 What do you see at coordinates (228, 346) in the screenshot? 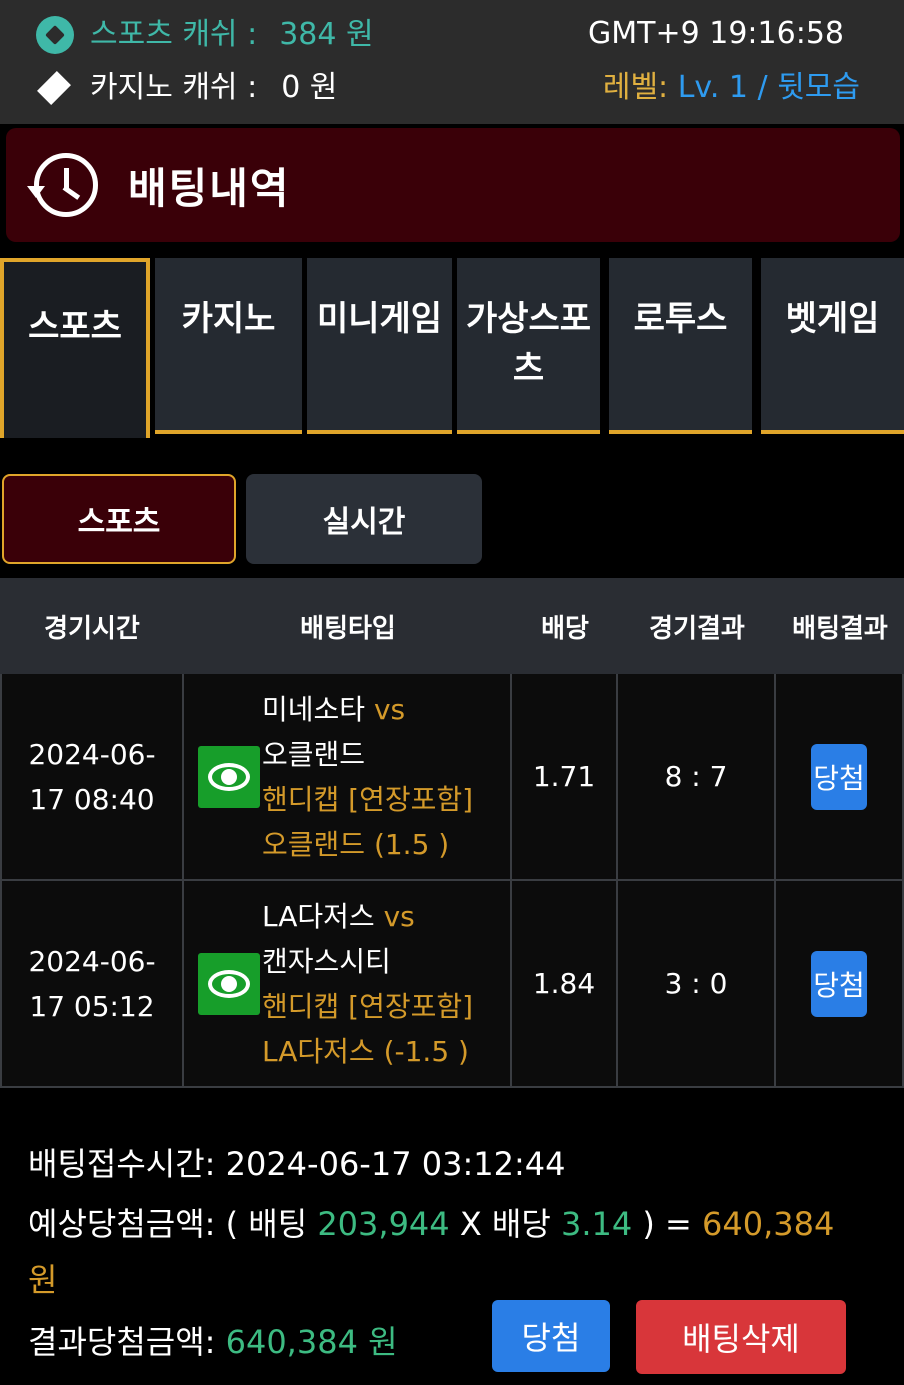
I see `tab-casino: 카지노` at bounding box center [228, 346].